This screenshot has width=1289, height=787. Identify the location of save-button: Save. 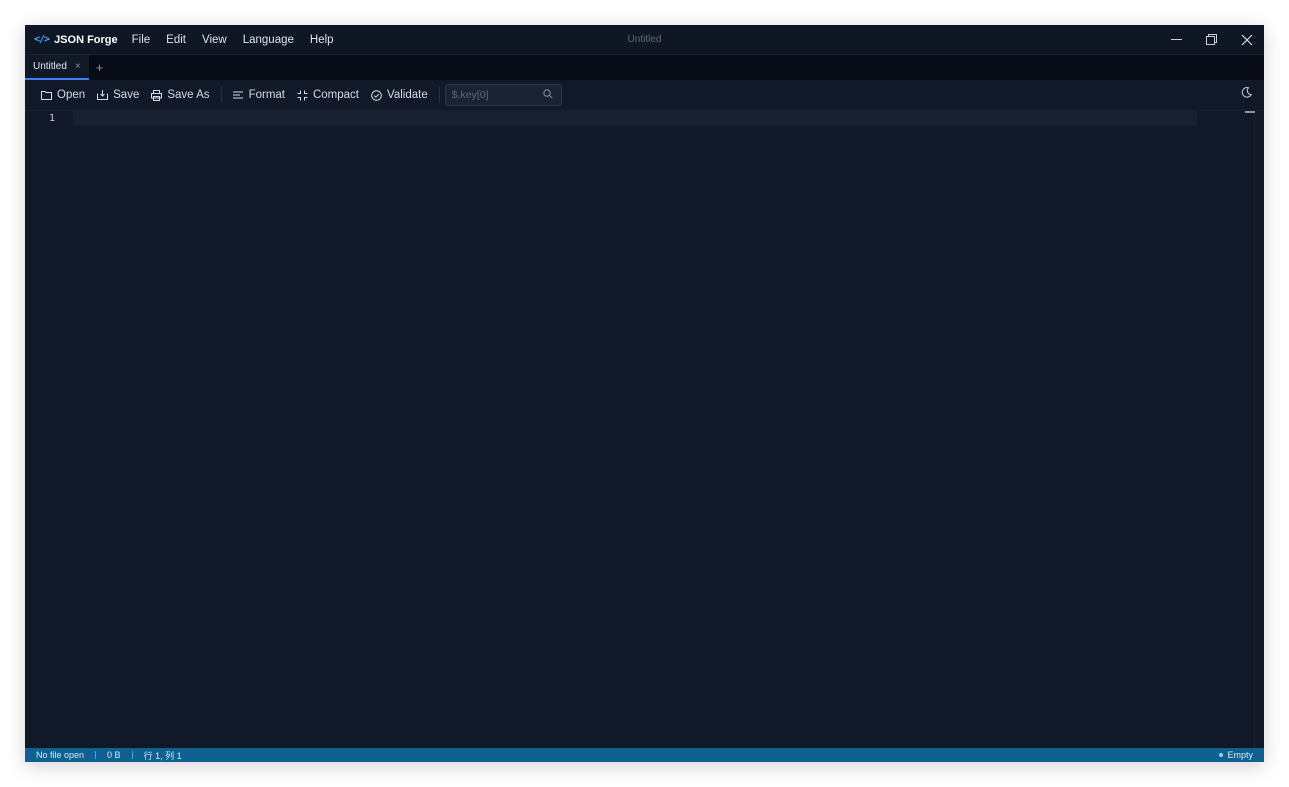
(118, 95).